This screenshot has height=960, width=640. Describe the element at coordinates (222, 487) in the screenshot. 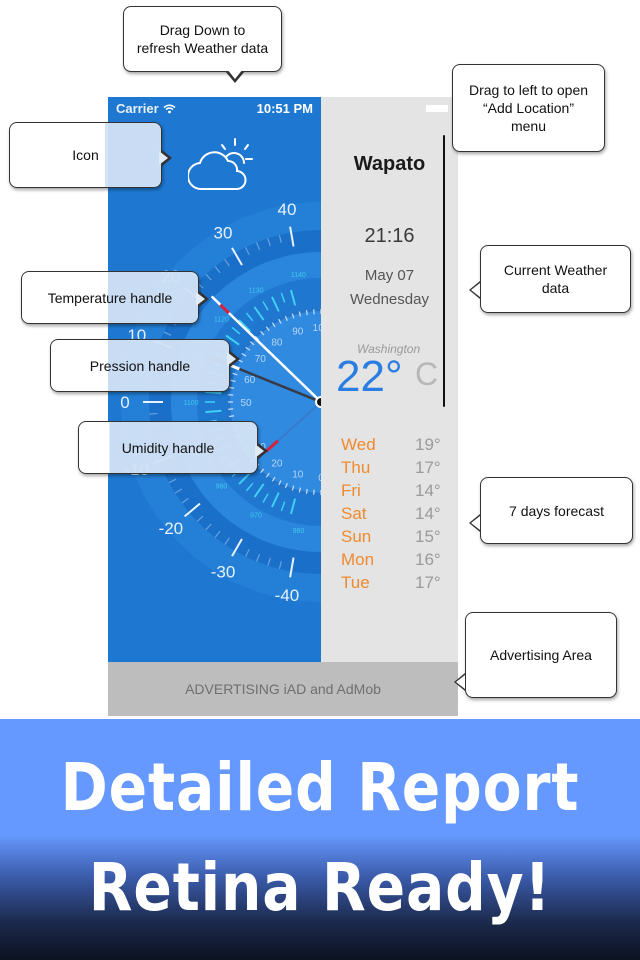

I see `pressure-label: 980` at that location.